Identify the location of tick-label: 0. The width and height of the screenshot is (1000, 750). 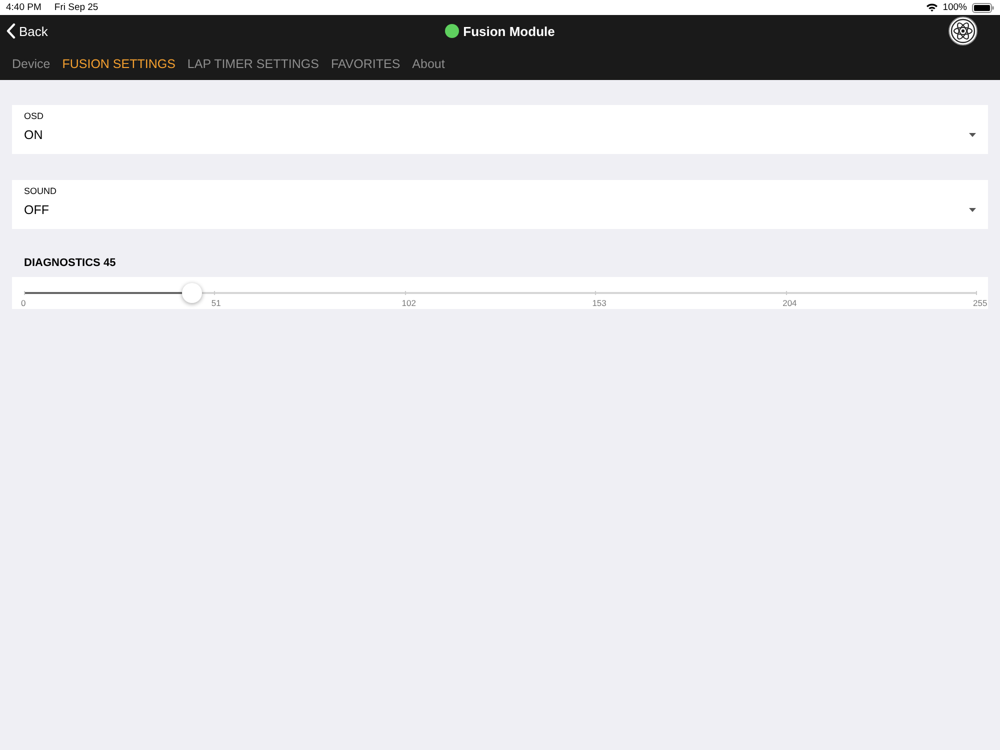
(23, 303).